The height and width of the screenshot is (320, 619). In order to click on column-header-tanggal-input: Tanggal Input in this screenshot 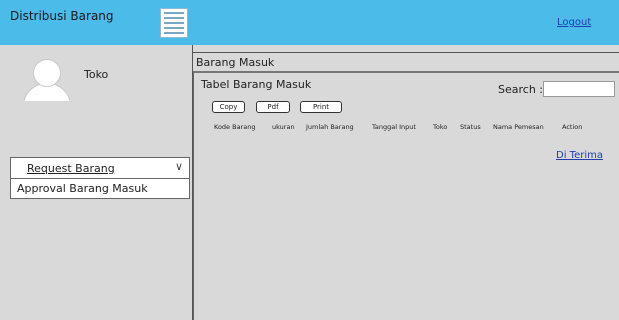, I will do `click(394, 127)`.